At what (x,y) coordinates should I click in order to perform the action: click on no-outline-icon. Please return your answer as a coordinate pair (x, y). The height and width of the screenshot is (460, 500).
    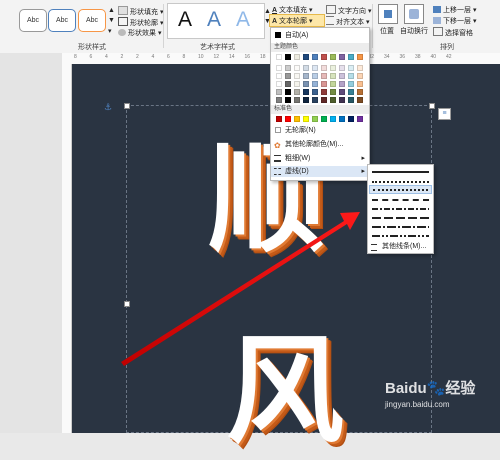
    Looking at the image, I should click on (278, 130).